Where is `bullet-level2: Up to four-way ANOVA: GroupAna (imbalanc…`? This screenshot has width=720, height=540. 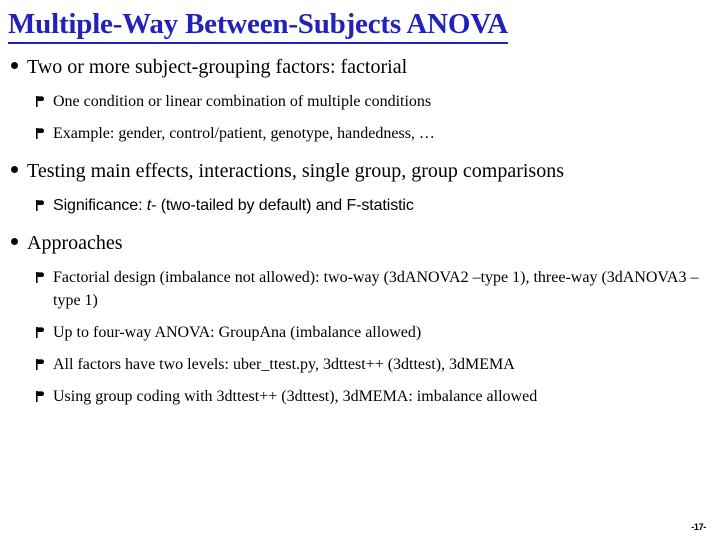
bullet-level2: Up to four-way ANOVA: GroupAna (imbalanc… is located at coordinates (360, 332).